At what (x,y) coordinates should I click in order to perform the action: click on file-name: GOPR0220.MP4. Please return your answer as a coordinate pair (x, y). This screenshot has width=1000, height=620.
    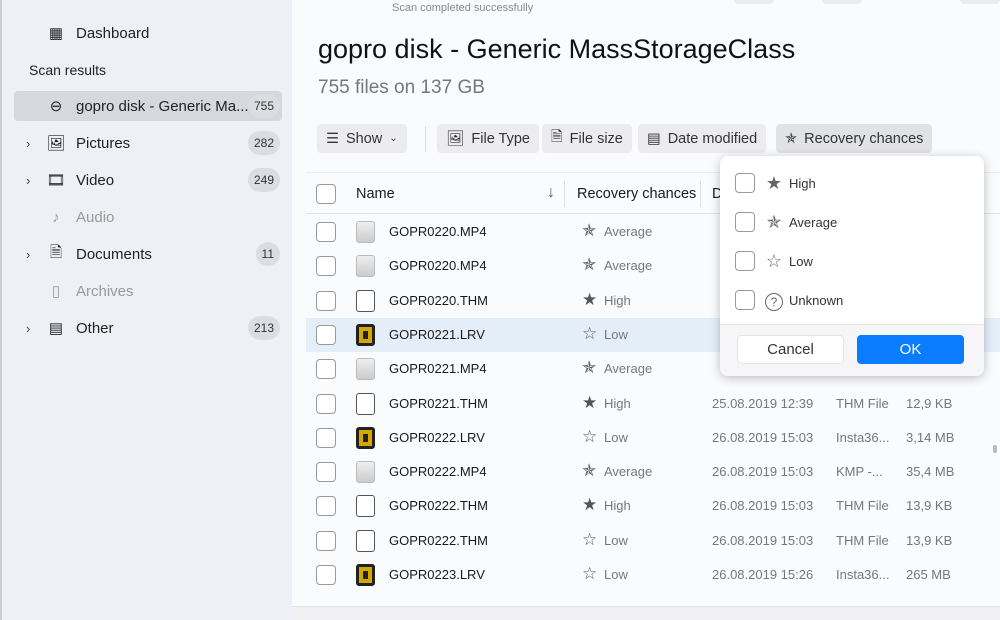
    Looking at the image, I should click on (438, 231).